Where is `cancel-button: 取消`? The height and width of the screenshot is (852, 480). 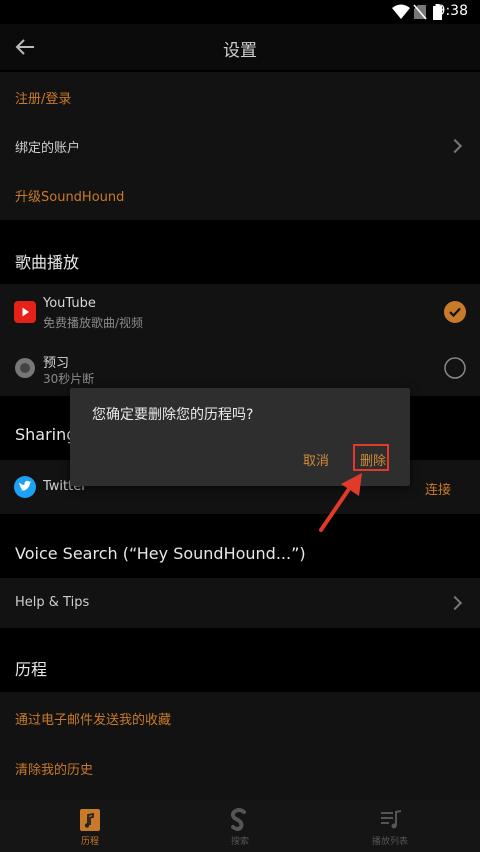
cancel-button: 取消 is located at coordinates (316, 459).